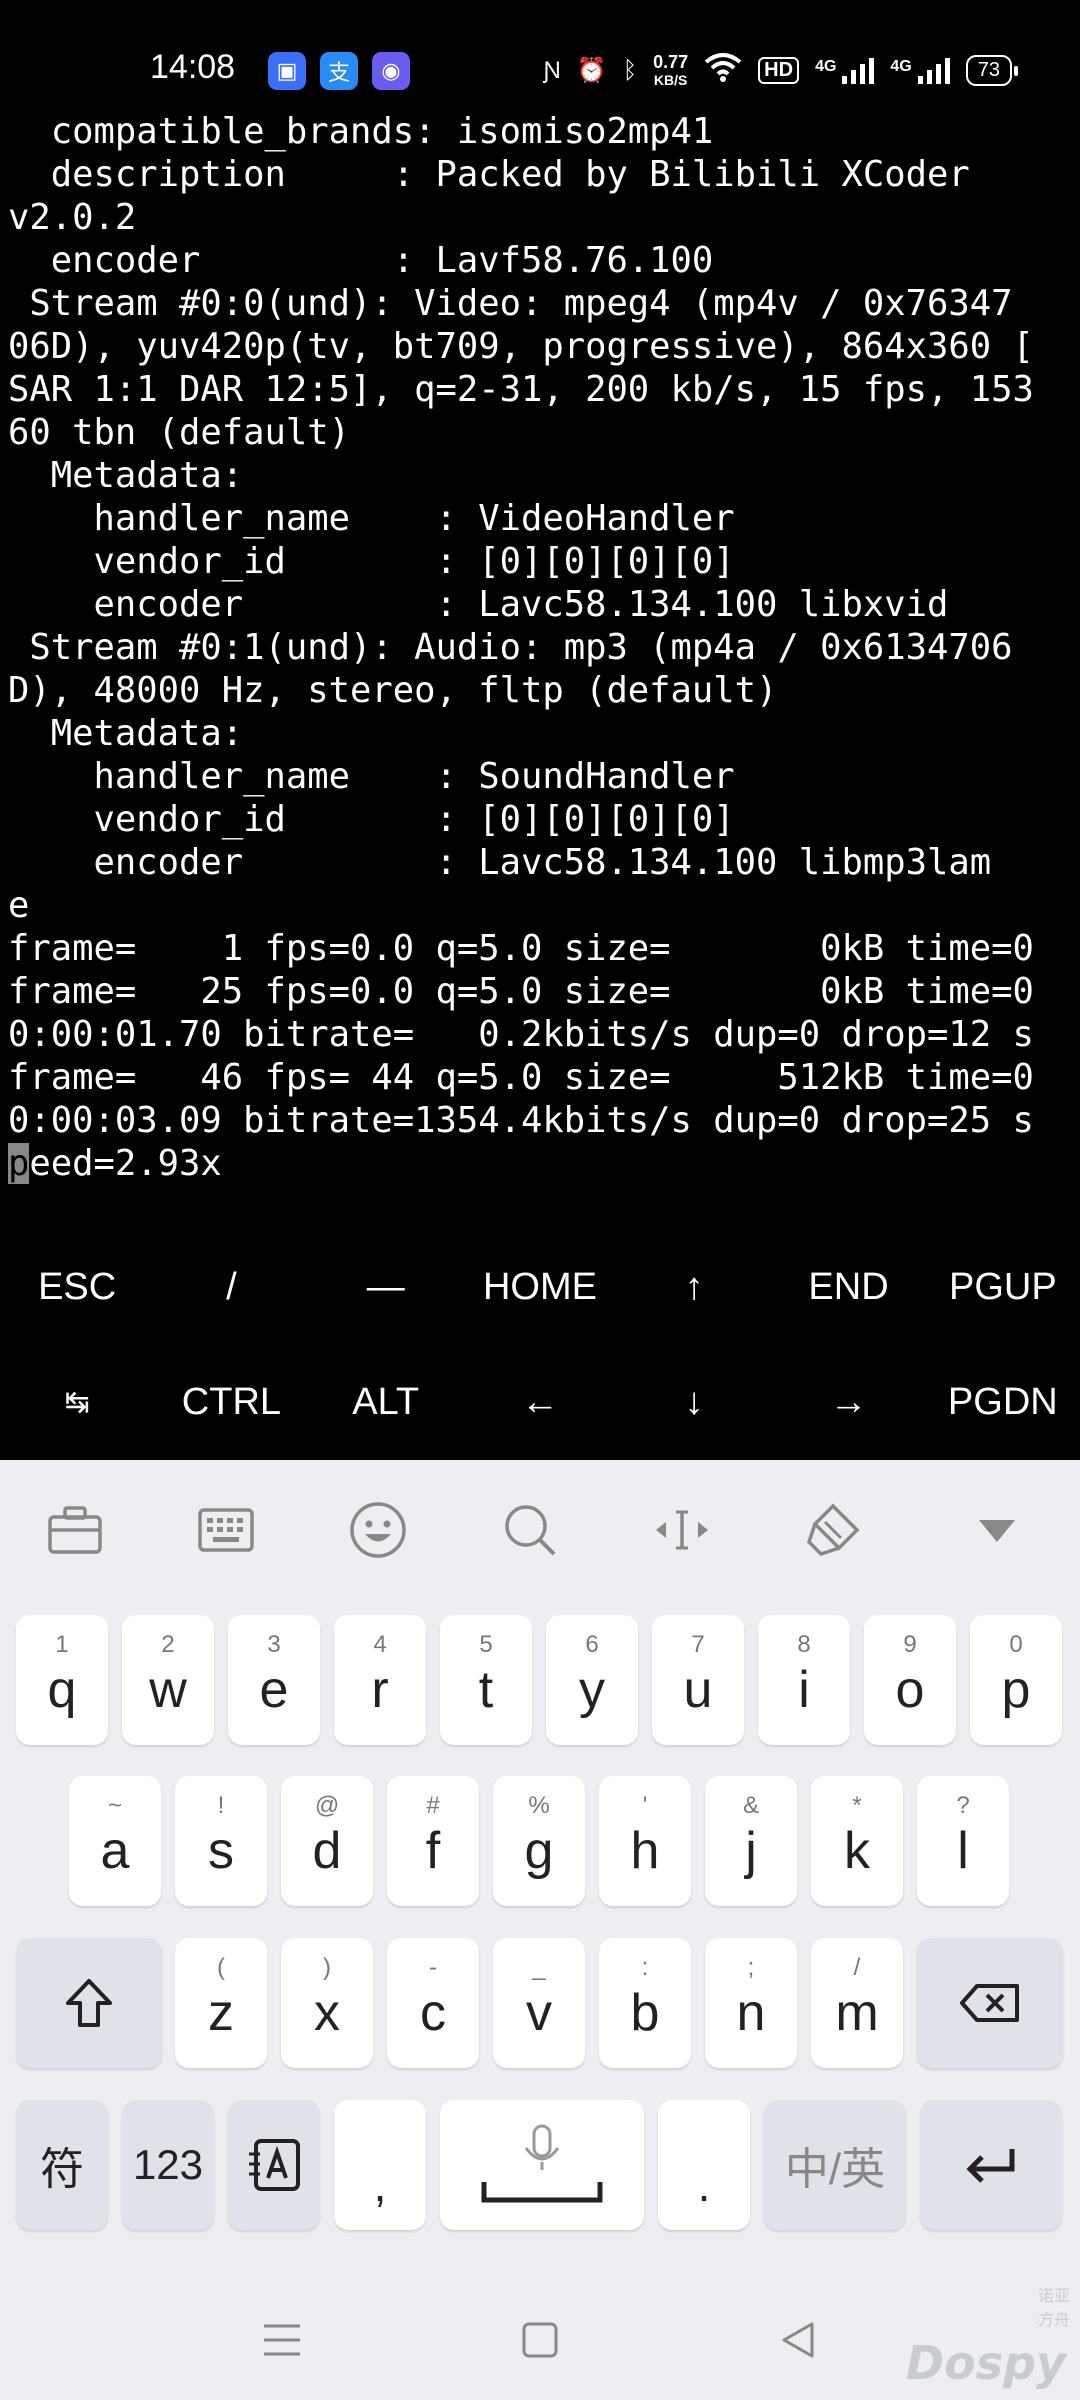  What do you see at coordinates (1003, 1287) in the screenshot?
I see `pgup-key: PGUP` at bounding box center [1003, 1287].